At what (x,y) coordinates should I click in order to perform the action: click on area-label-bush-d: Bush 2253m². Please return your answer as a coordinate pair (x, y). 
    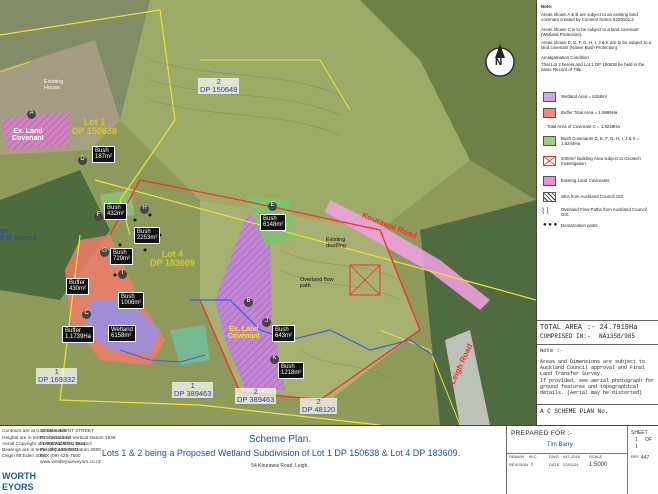
    Looking at the image, I should click on (147, 235).